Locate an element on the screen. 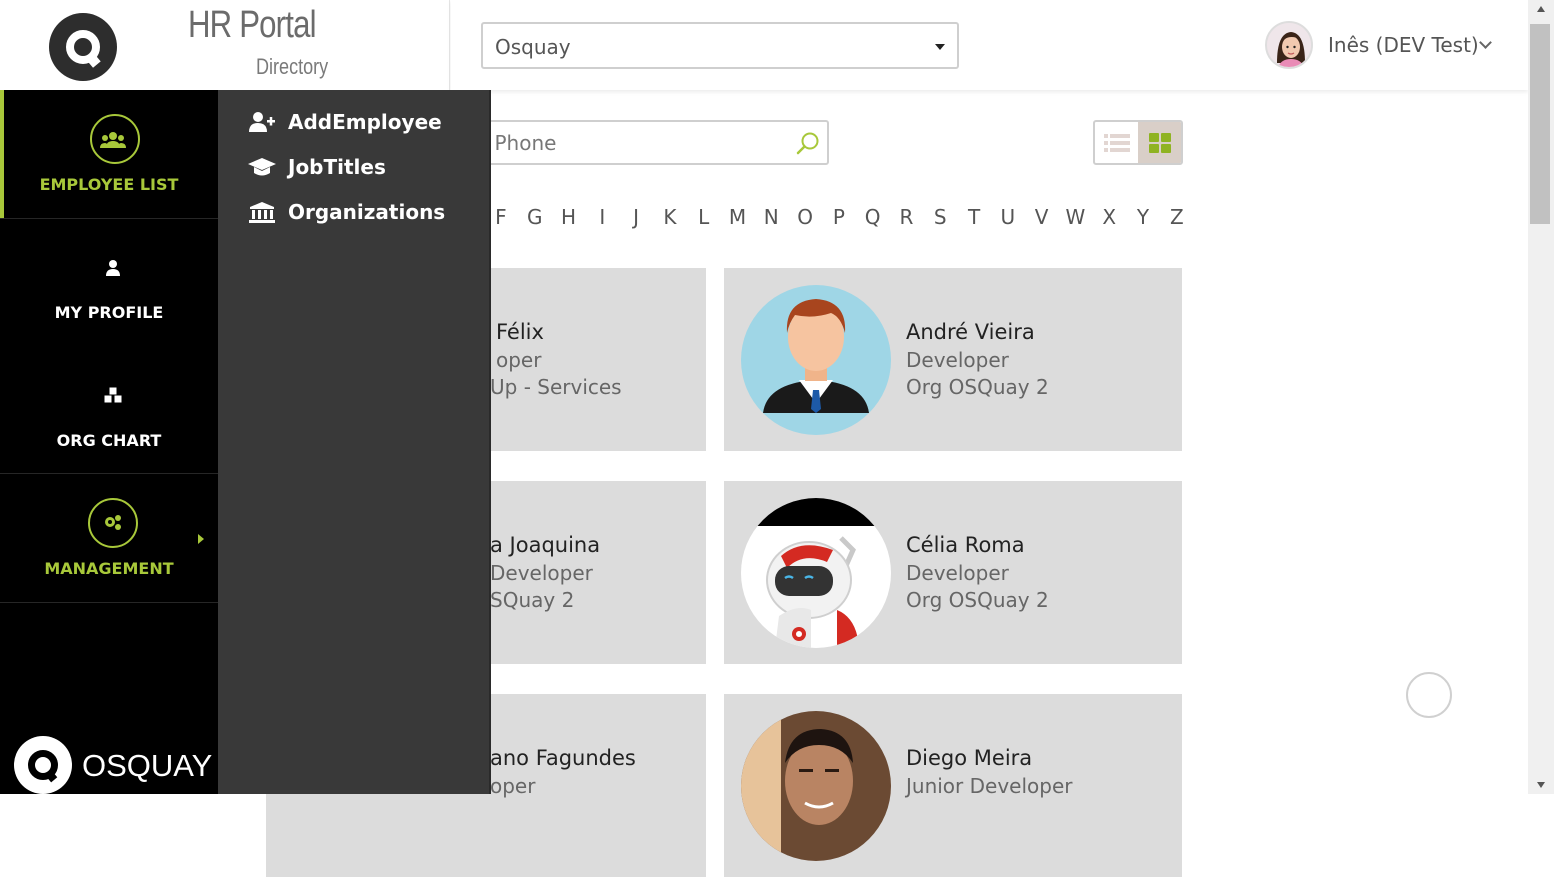 Image resolution: width=1554 pixels, height=877 pixels. nav-label: ORG CHART is located at coordinates (109, 440).